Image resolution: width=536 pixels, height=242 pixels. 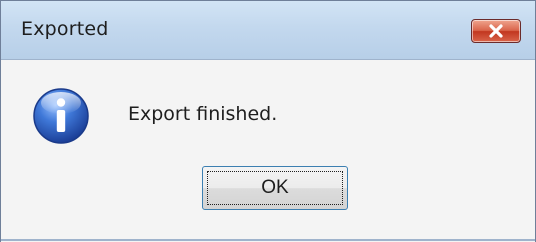 I want to click on dialog-message: Export finished., so click(x=203, y=114).